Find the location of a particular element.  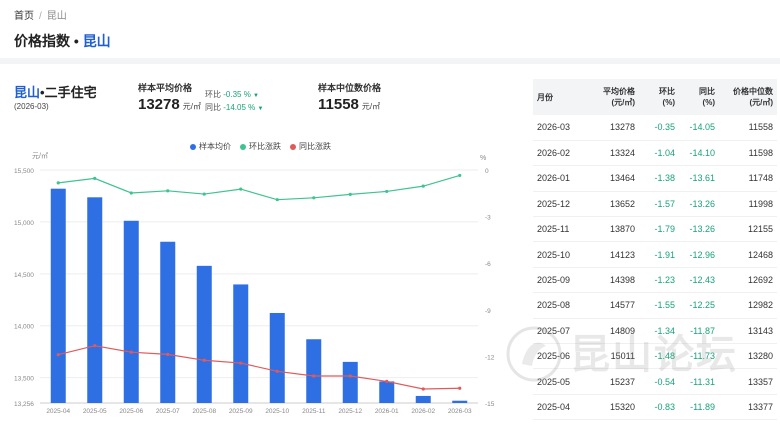

left-axis-unit: 元/㎡ is located at coordinates (40, 156).